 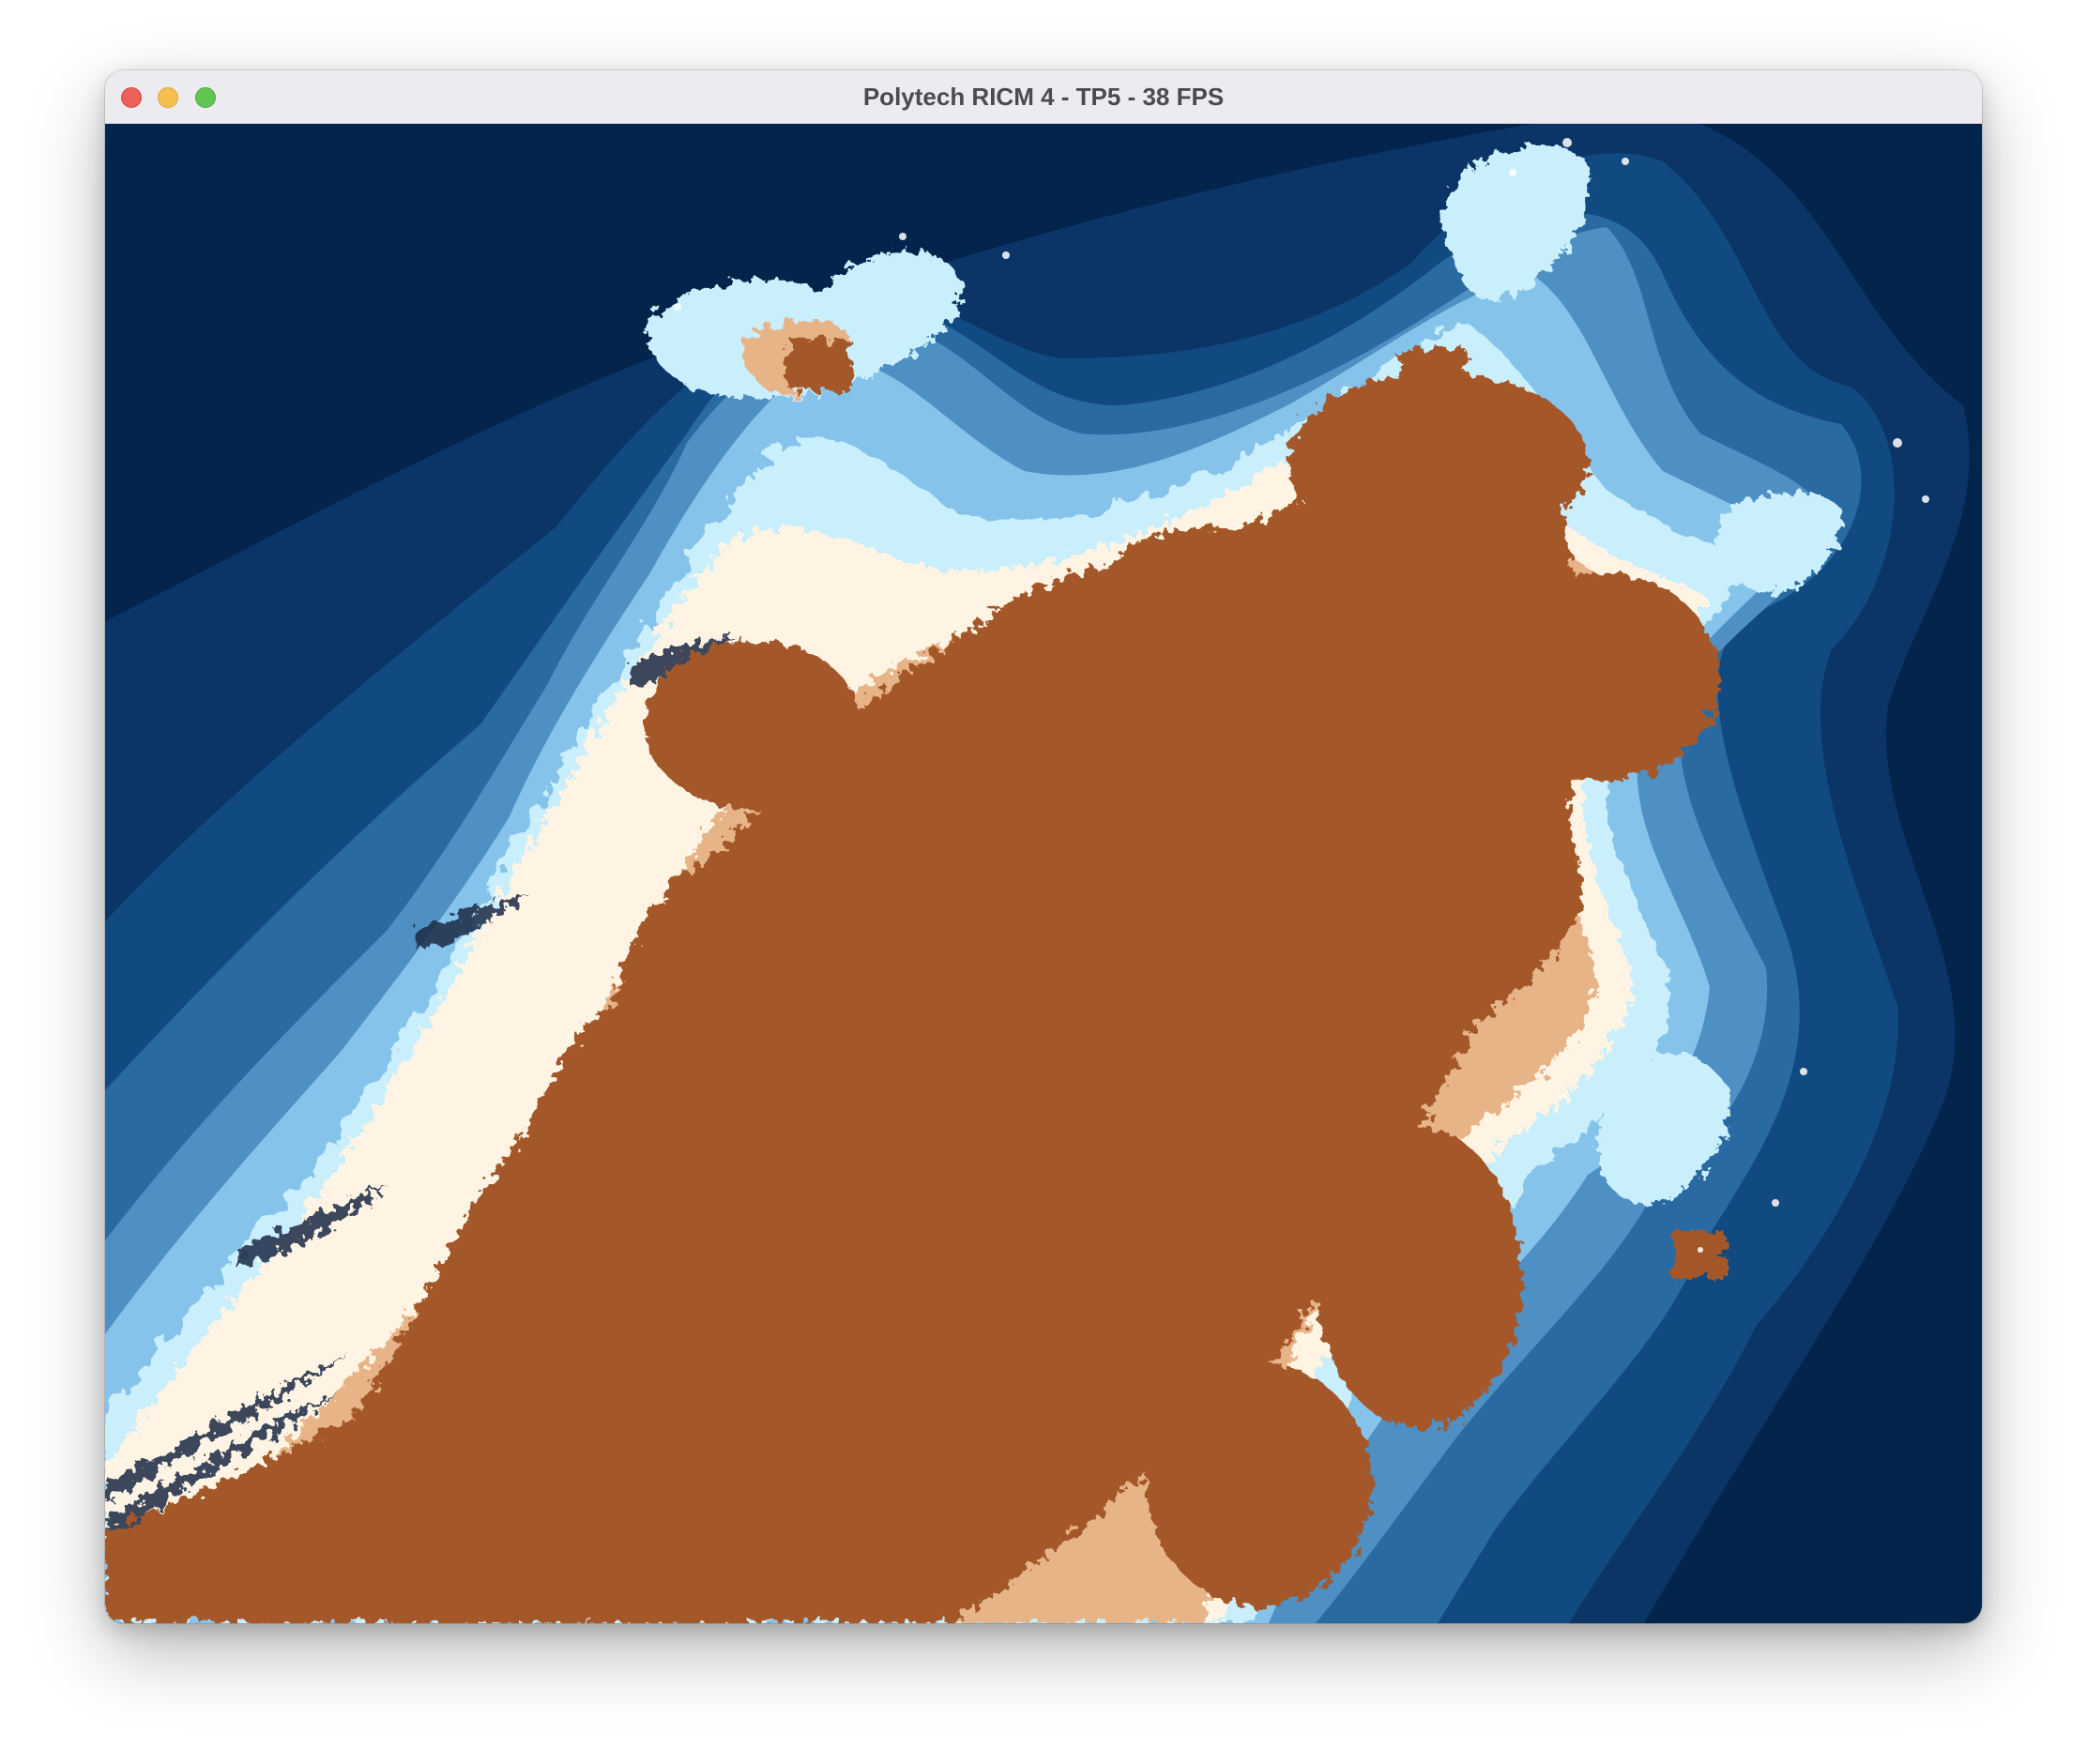 What do you see at coordinates (1203, 593) in the screenshot?
I see `interior-bulb-mid` at bounding box center [1203, 593].